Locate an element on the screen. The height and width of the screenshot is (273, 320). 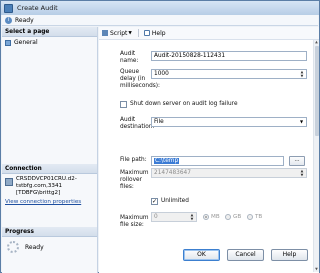
connection-header: Connection is located at coordinates (49, 169).